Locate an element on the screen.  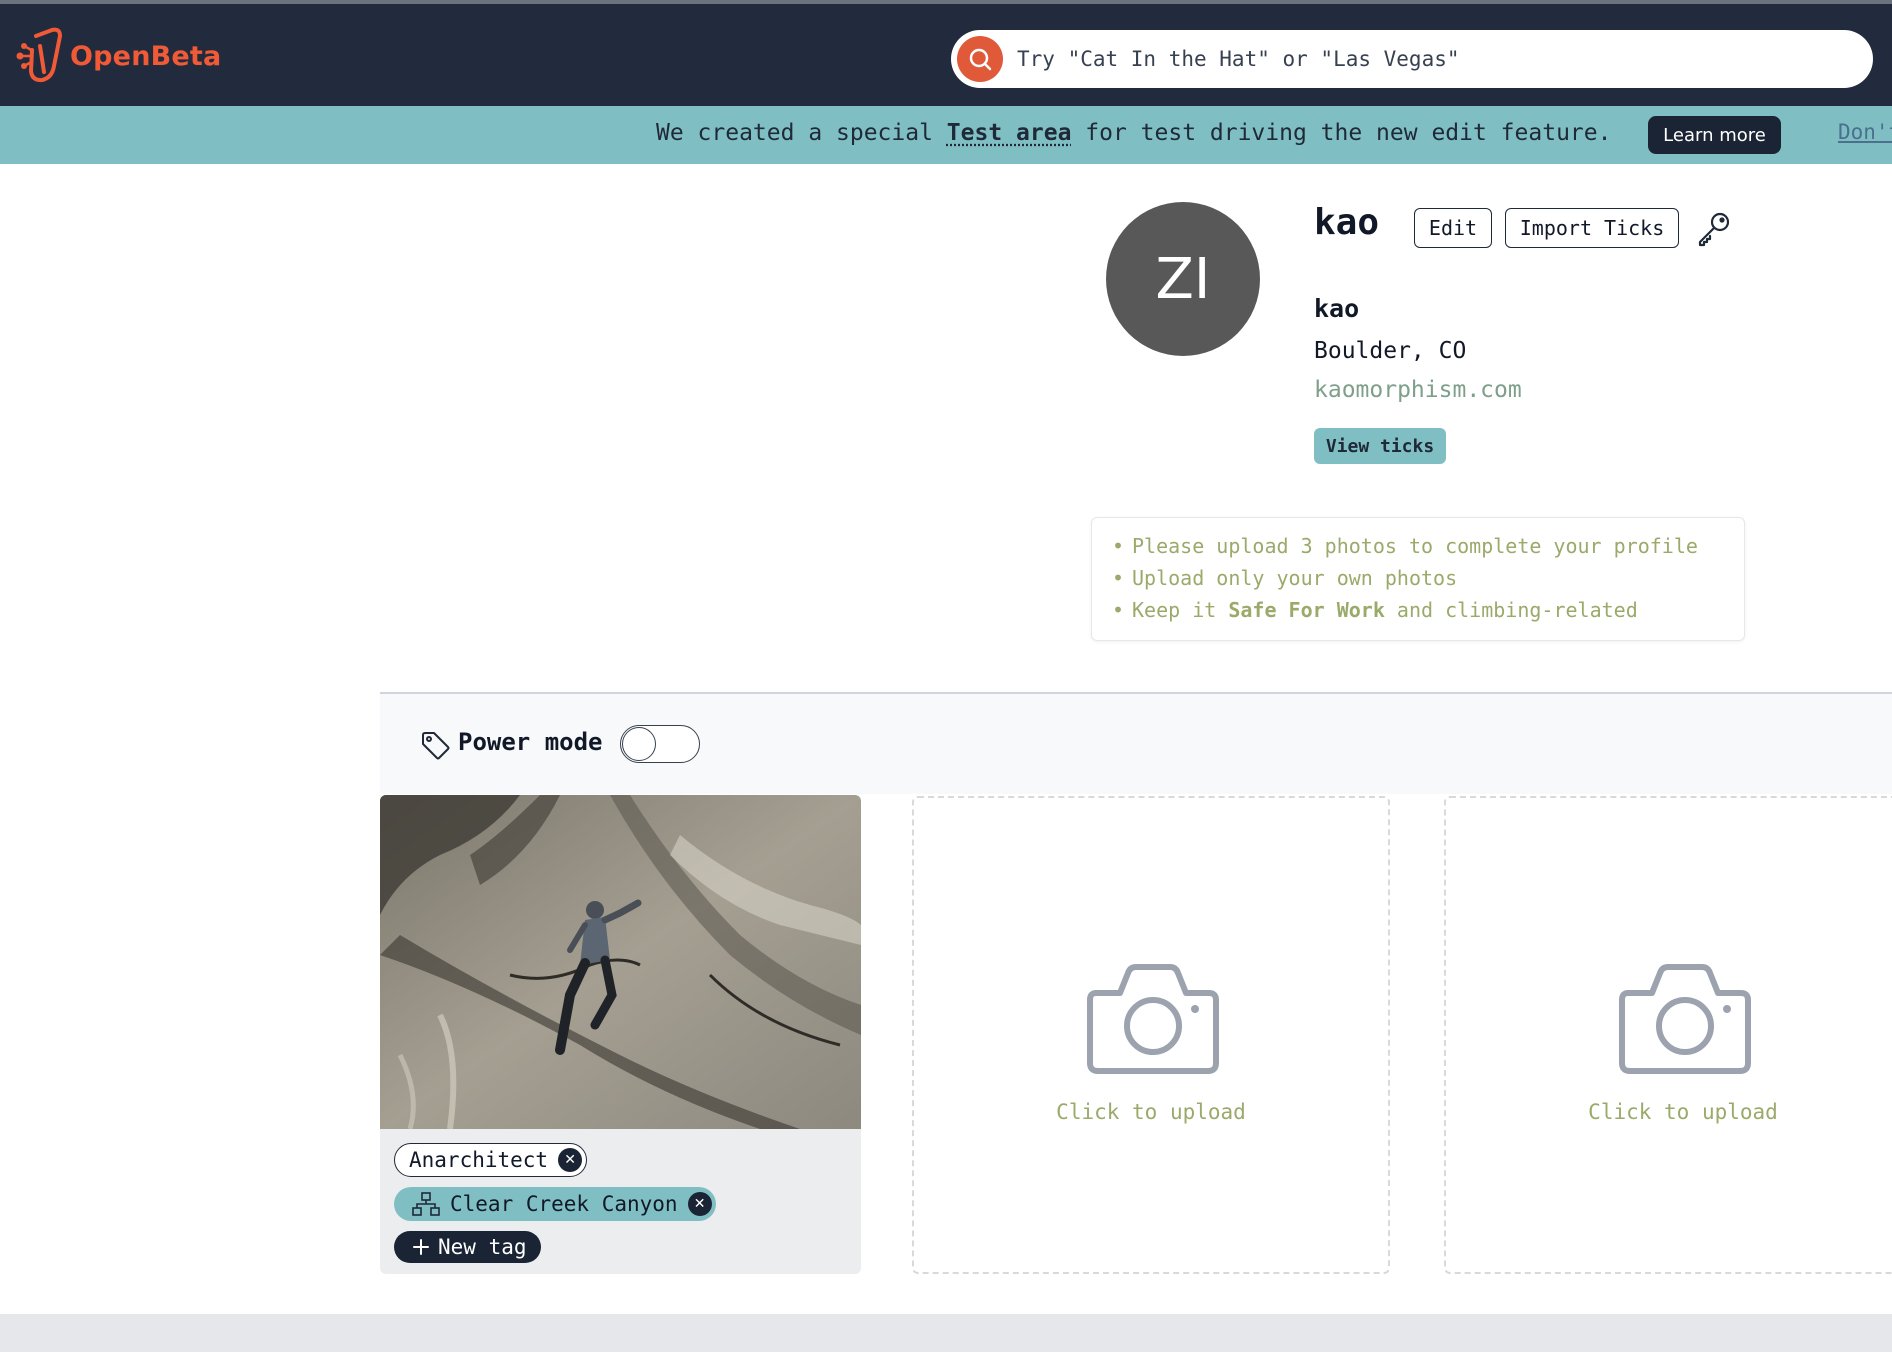
openbeta-logo: OpenBeta is located at coordinates (117, 56).